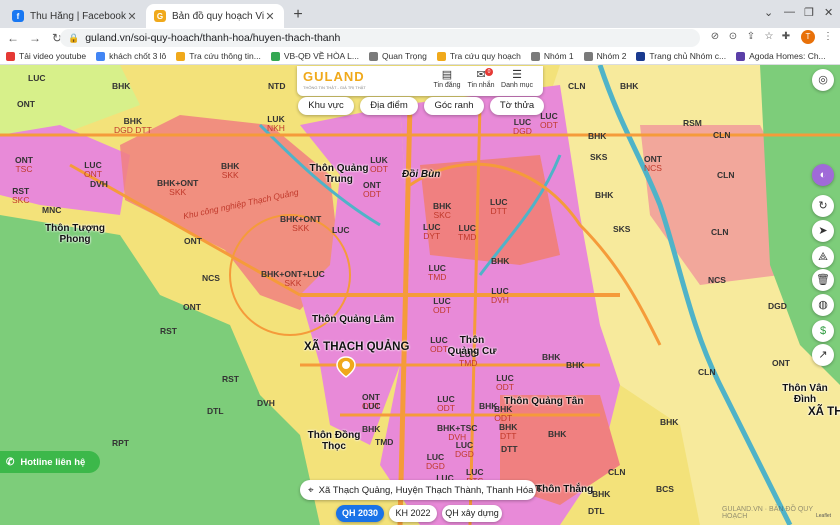 This screenshot has width=840, height=525. Describe the element at coordinates (373, 56) in the screenshot. I see `folder-icon` at that location.